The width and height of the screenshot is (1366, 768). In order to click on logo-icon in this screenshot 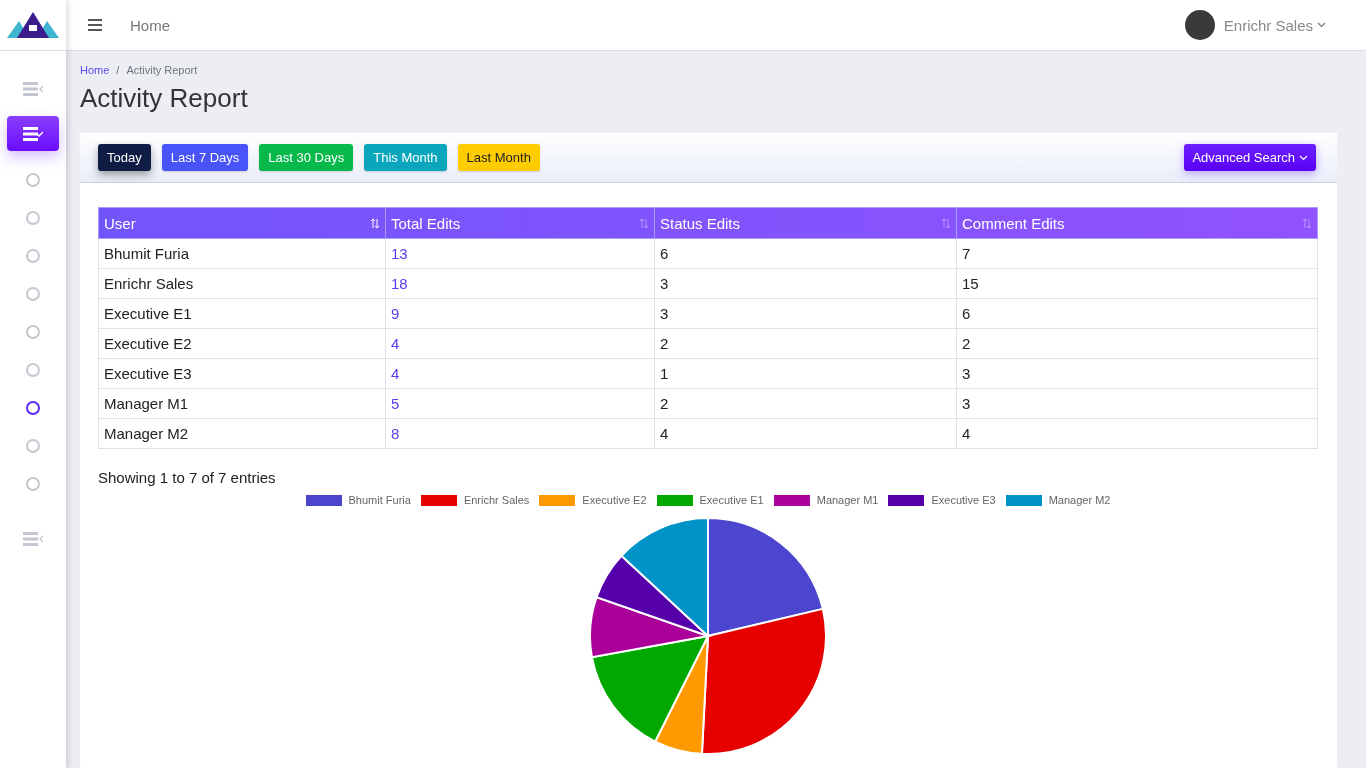, I will do `click(33, 25)`.